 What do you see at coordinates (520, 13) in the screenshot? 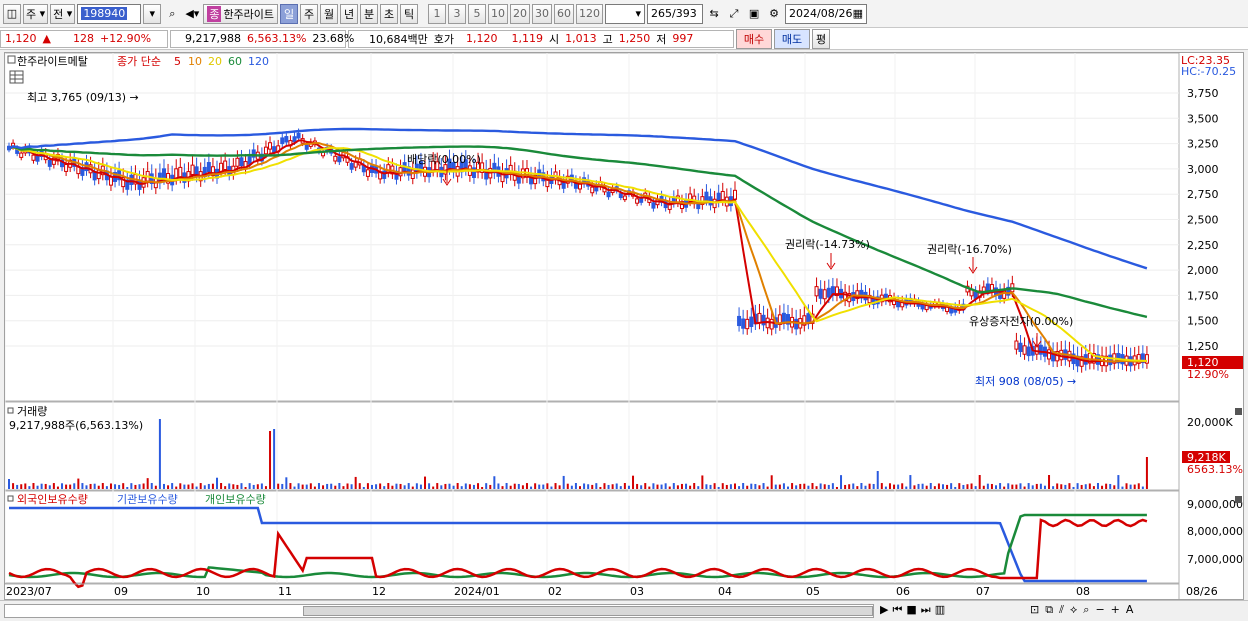
I see `interval-20: 20` at bounding box center [520, 13].